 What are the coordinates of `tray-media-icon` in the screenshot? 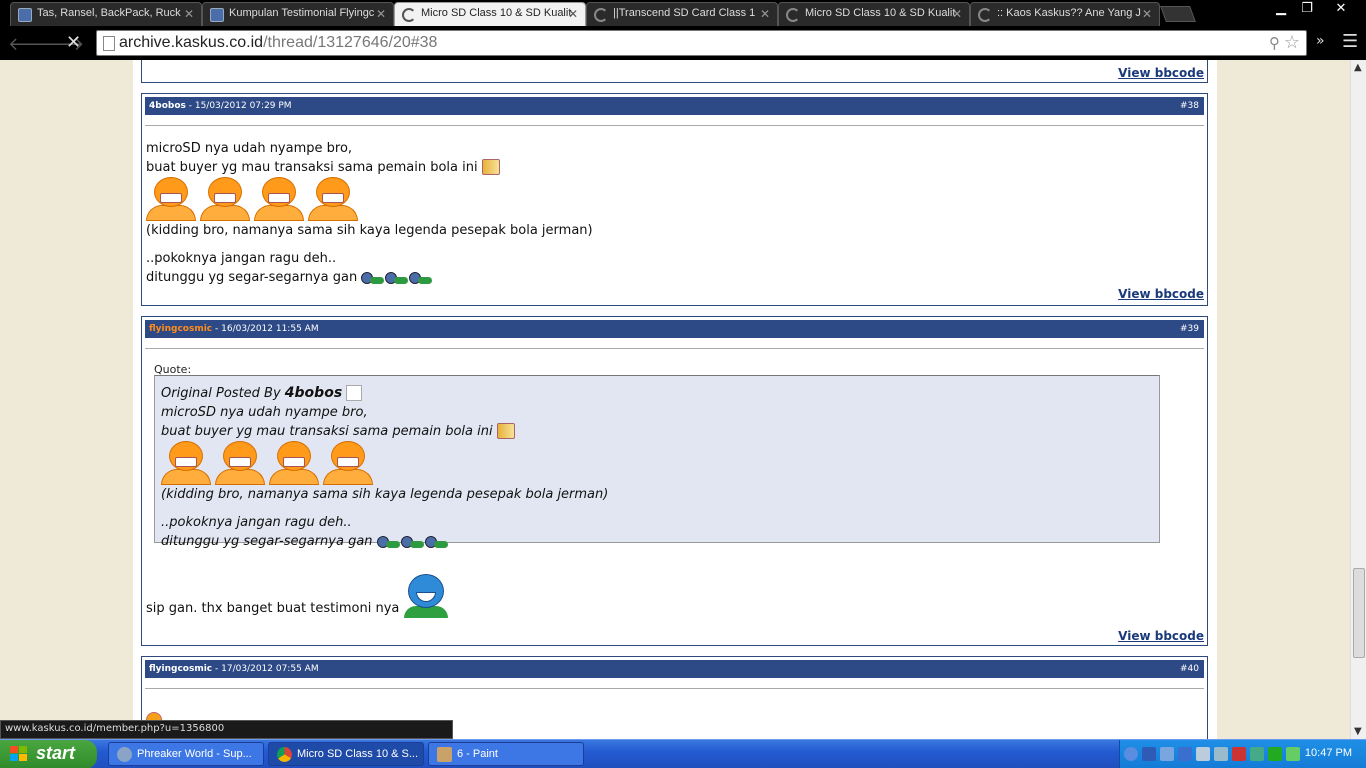 It's located at (1185, 754).